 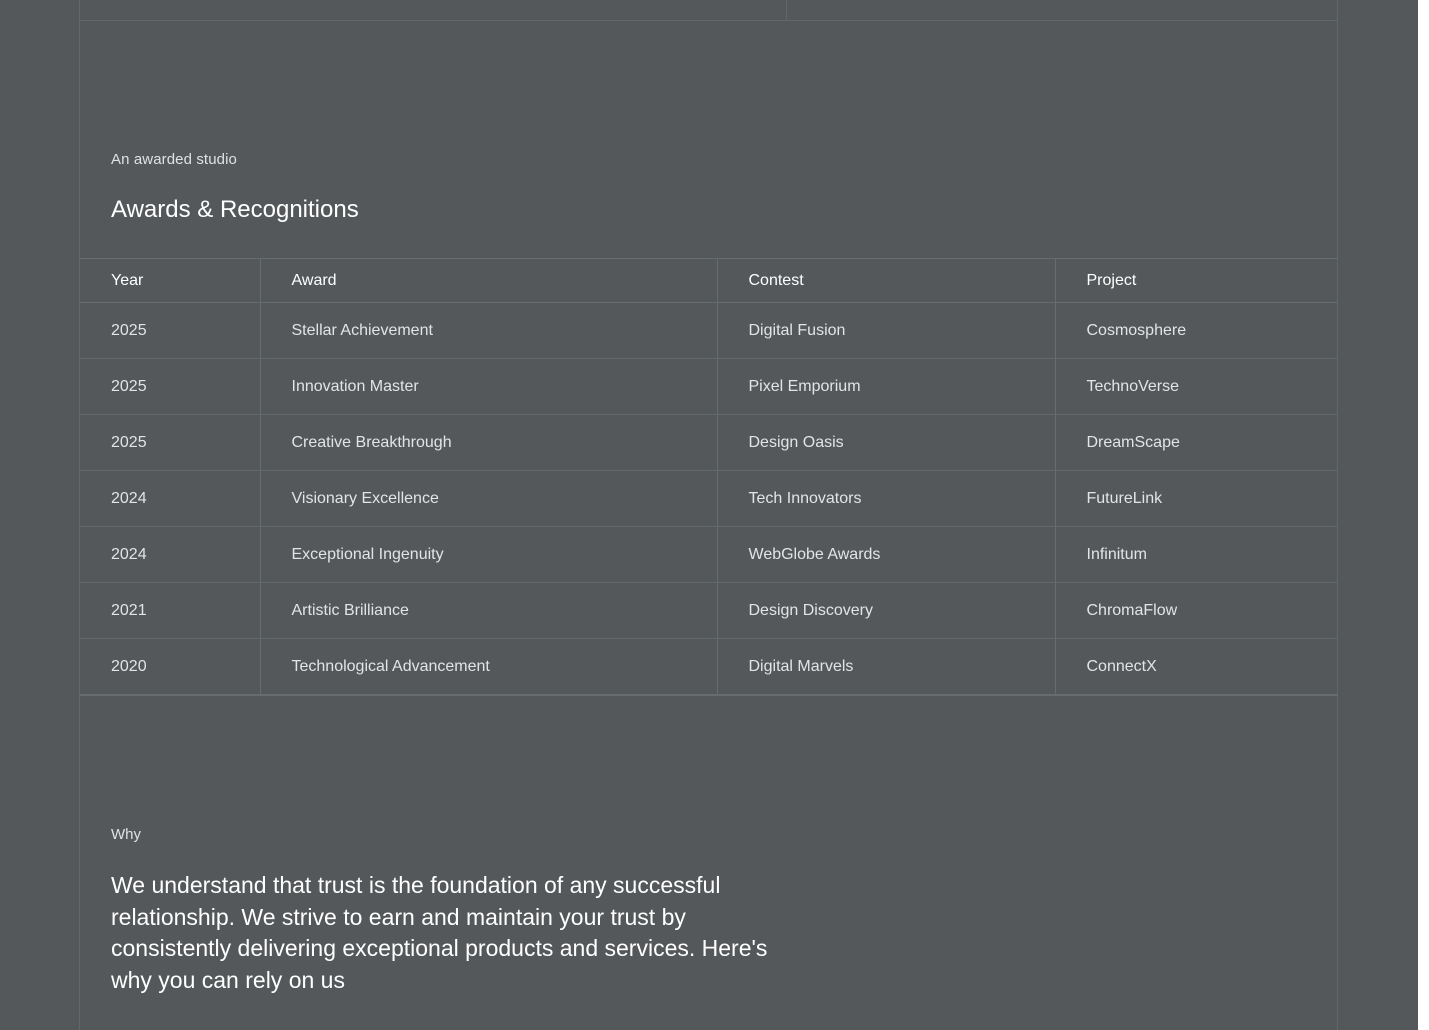 What do you see at coordinates (489, 442) in the screenshot?
I see `cell-award: Creative Breakthrough` at bounding box center [489, 442].